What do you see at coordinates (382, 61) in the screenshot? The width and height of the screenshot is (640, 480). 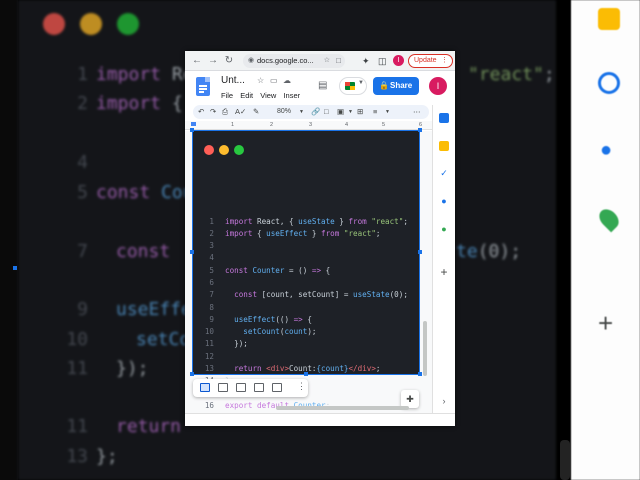 I see `side-panel-icon: ◫` at bounding box center [382, 61].